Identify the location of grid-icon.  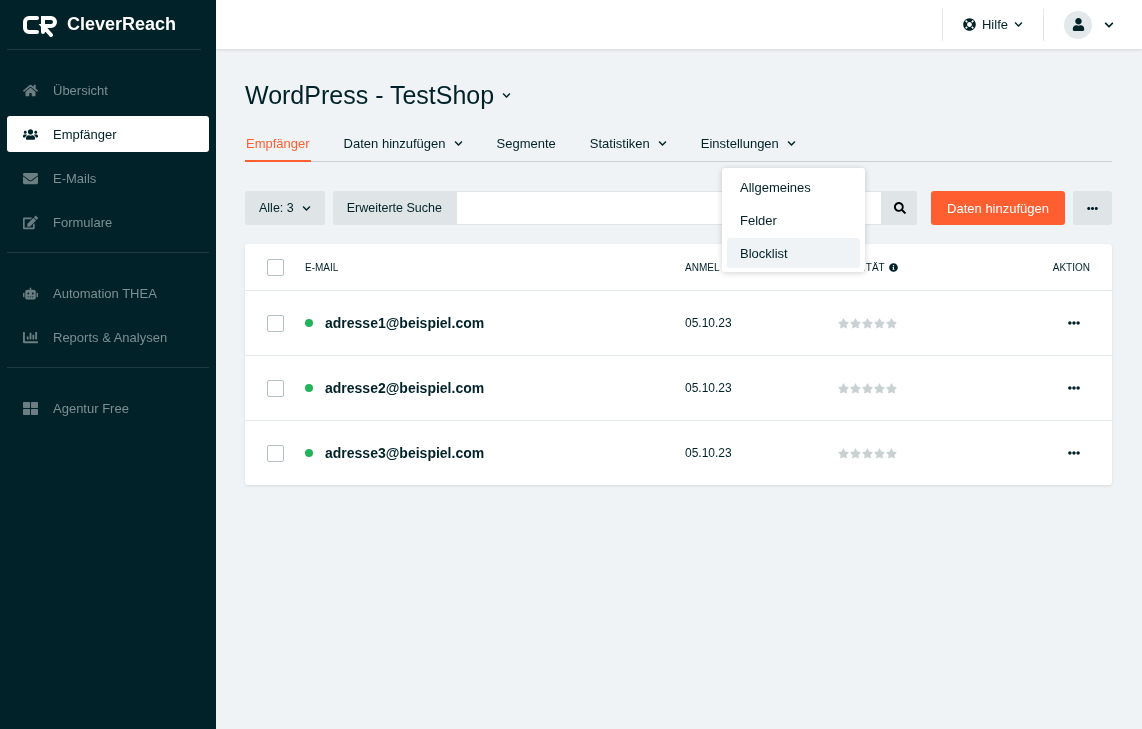
(30, 408).